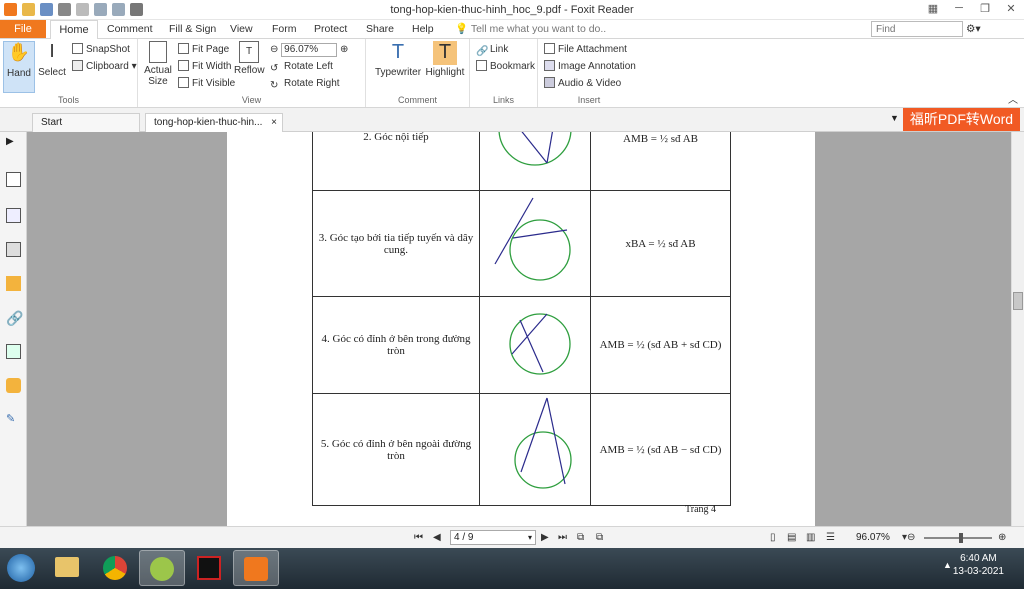 The image size is (1024, 589). I want to click on tab-view: View, so click(241, 29).